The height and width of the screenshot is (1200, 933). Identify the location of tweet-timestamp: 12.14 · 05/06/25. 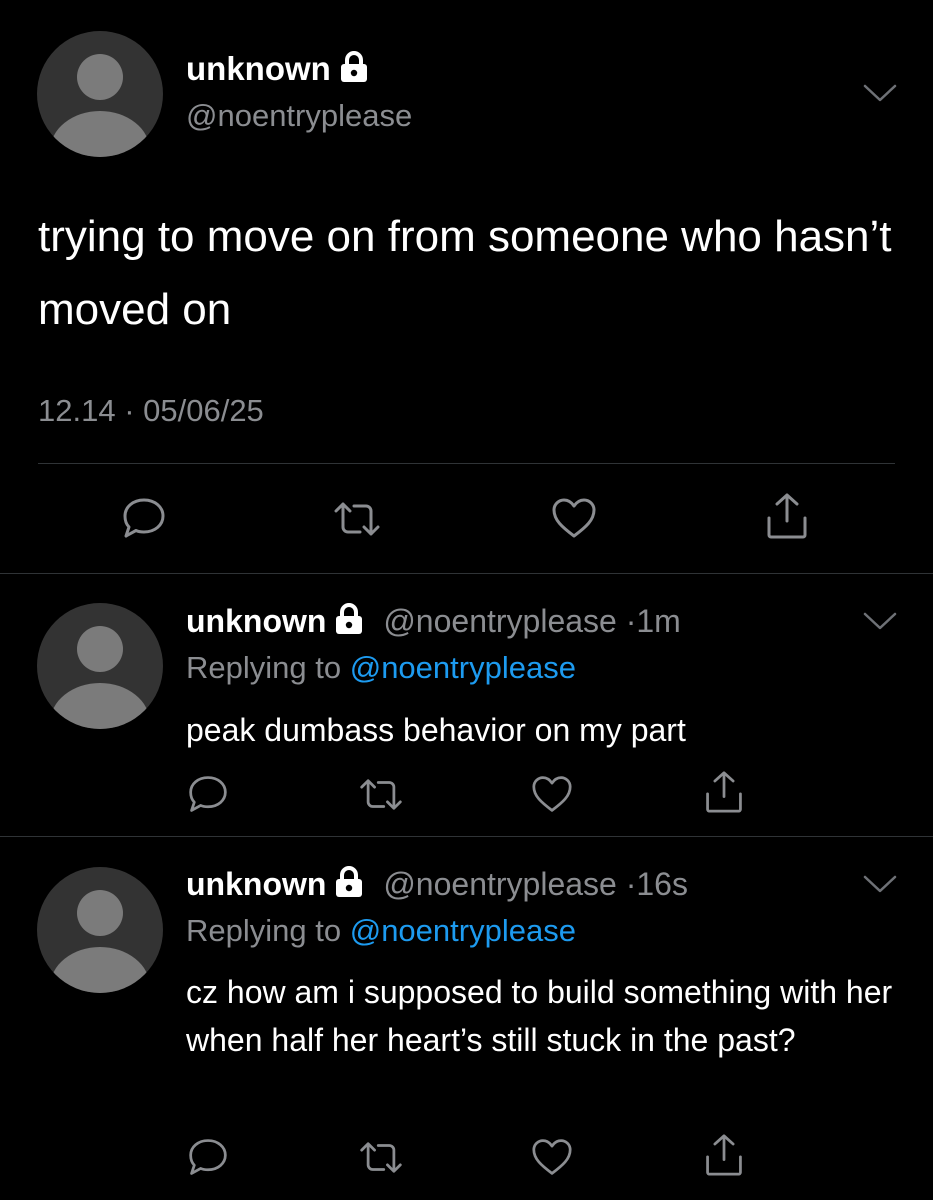
(151, 411).